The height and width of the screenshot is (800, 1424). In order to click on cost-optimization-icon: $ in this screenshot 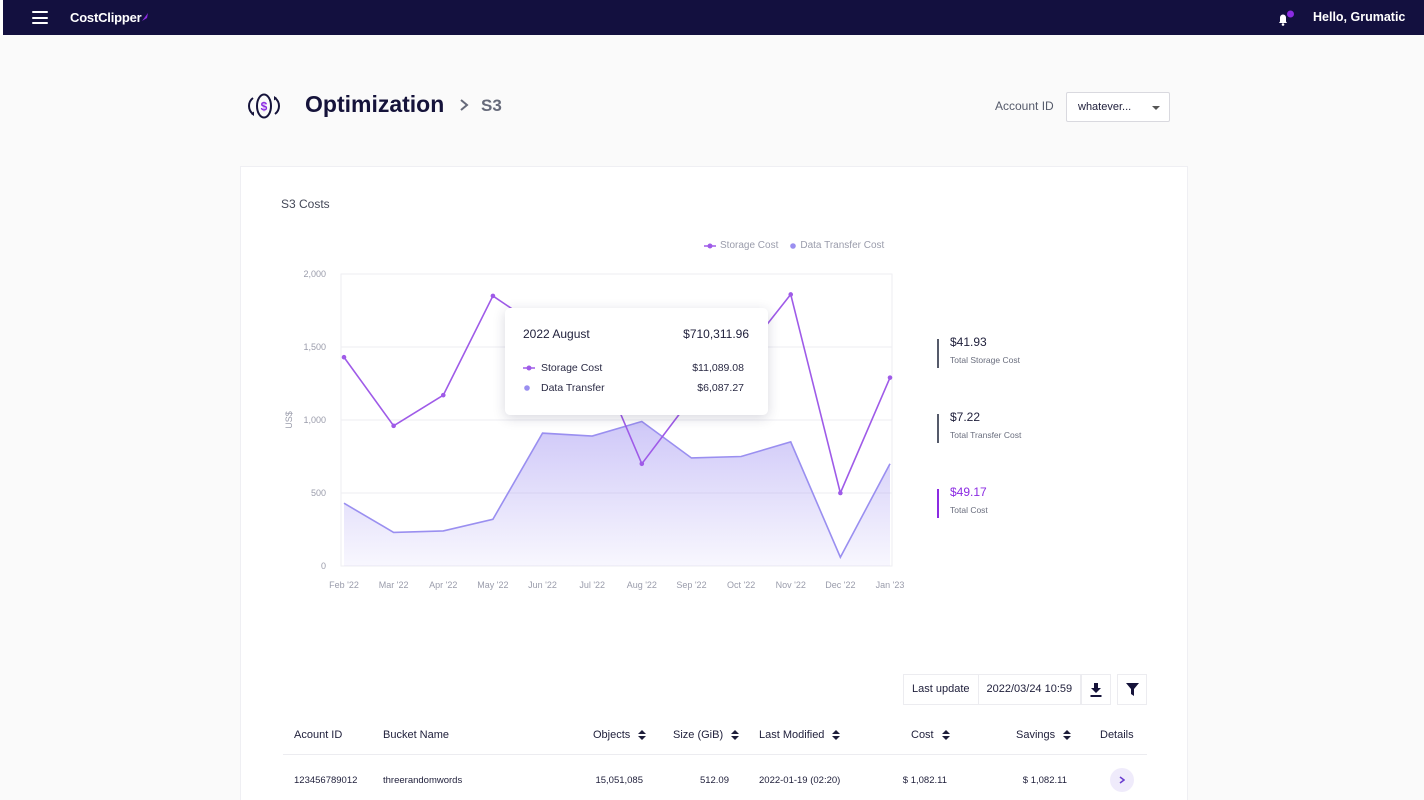, I will do `click(264, 106)`.